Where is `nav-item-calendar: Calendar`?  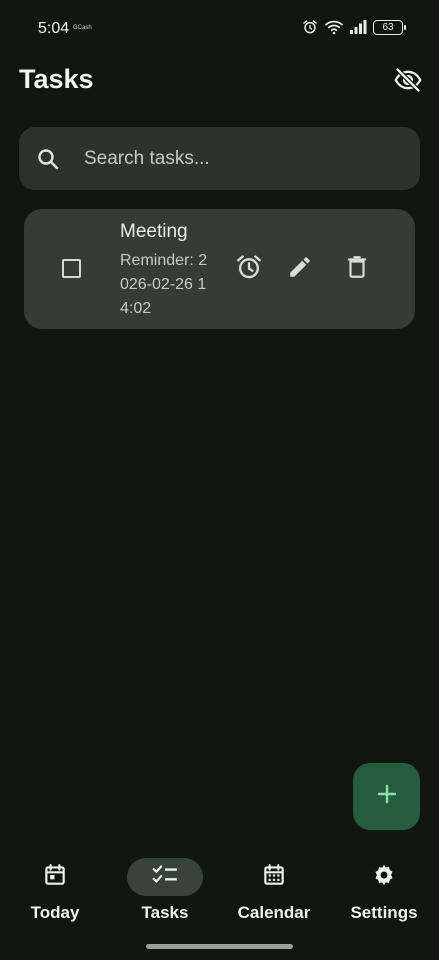 nav-item-calendar: Calendar is located at coordinates (274, 895).